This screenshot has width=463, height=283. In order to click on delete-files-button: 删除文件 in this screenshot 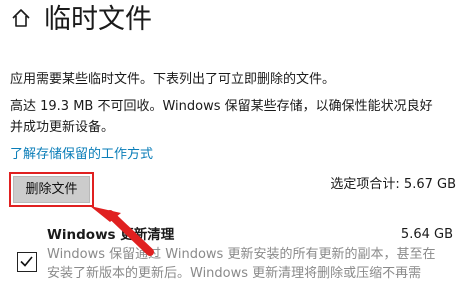, I will do `click(51, 189)`.